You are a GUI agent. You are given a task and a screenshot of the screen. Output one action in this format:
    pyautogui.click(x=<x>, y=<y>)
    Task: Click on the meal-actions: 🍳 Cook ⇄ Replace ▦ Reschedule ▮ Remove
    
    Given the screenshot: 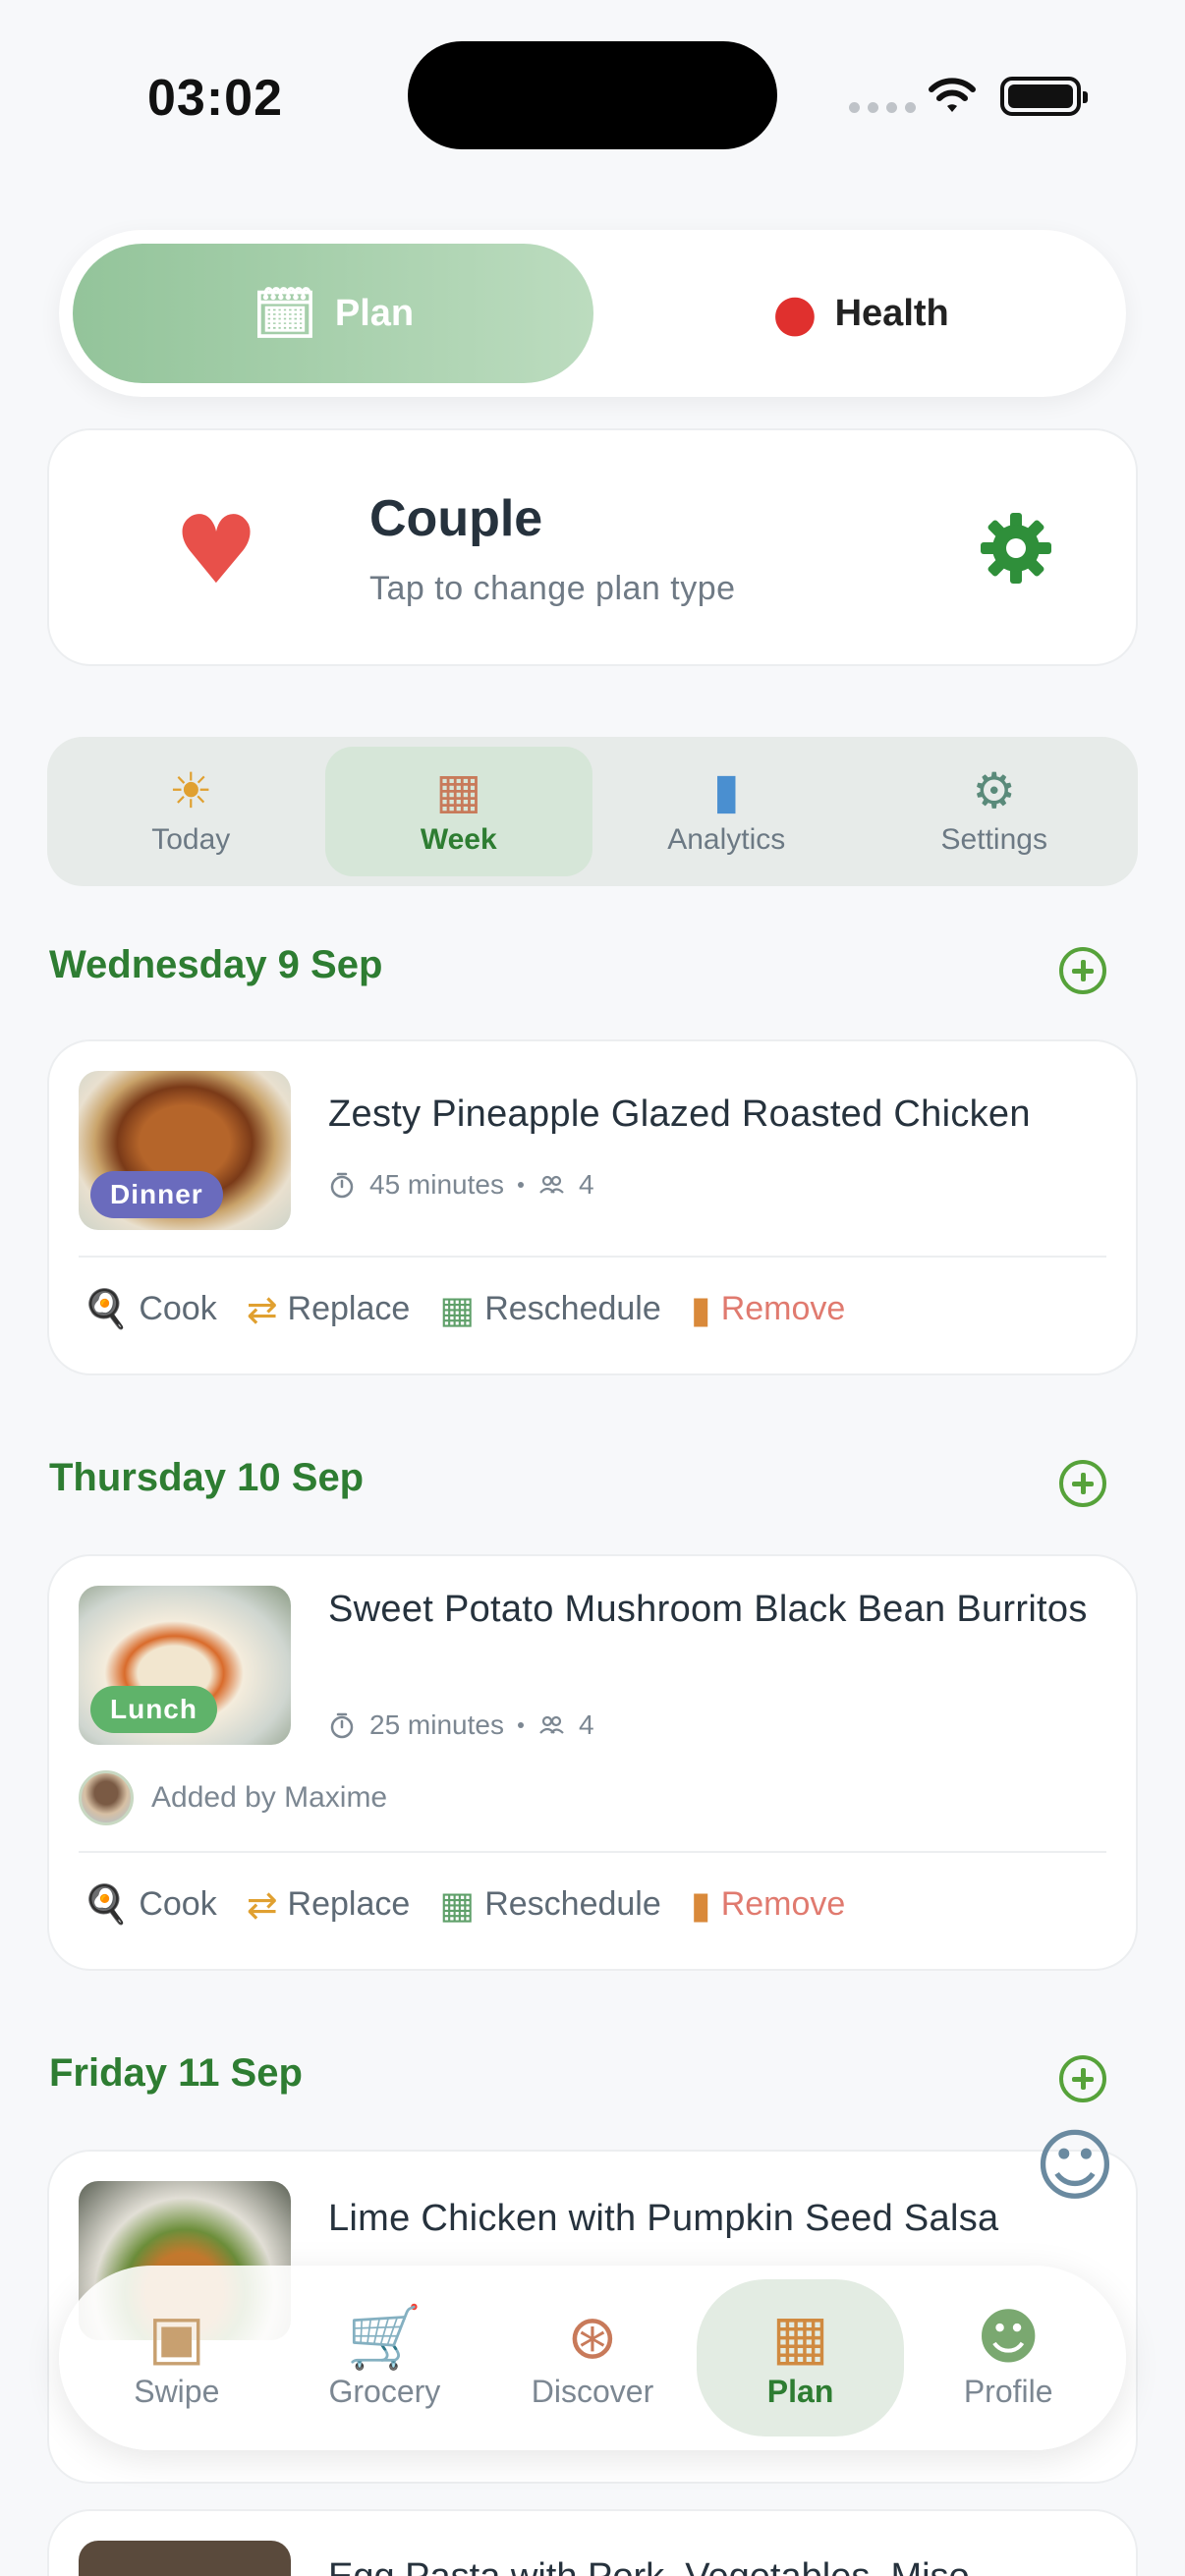 What is the action you would take?
    pyautogui.click(x=464, y=1309)
    